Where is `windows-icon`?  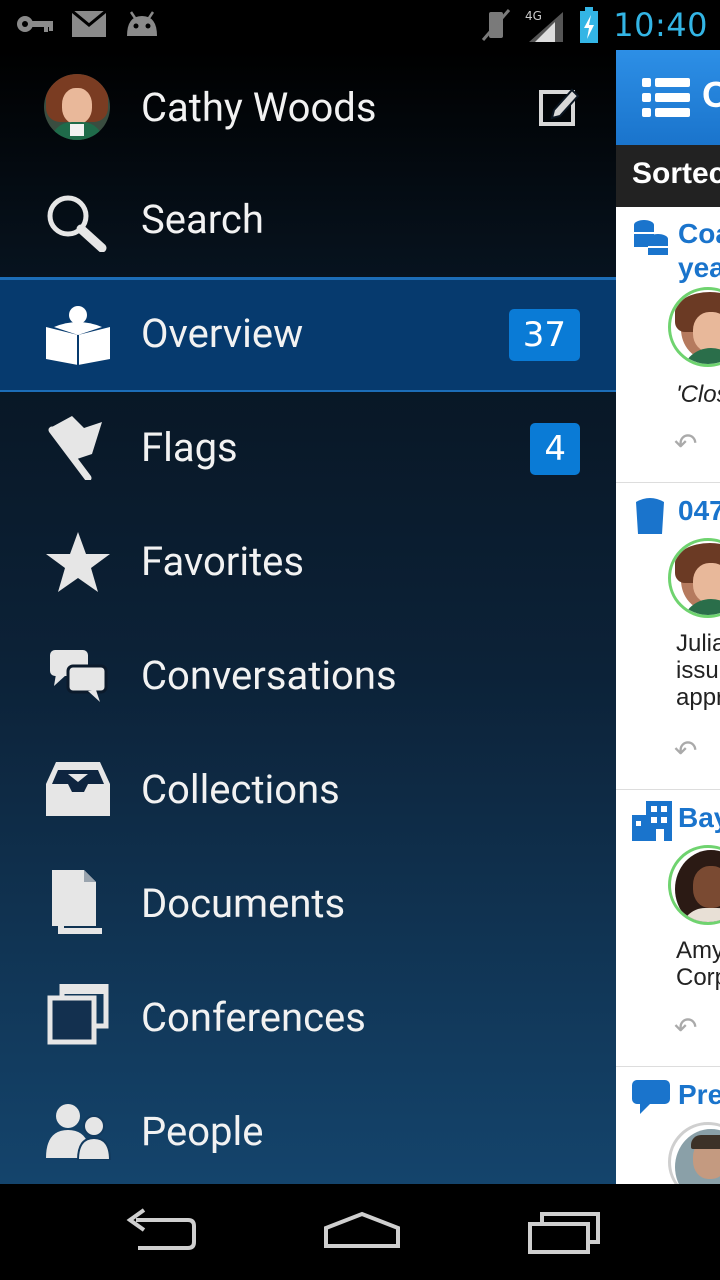 windows-icon is located at coordinates (78, 1014).